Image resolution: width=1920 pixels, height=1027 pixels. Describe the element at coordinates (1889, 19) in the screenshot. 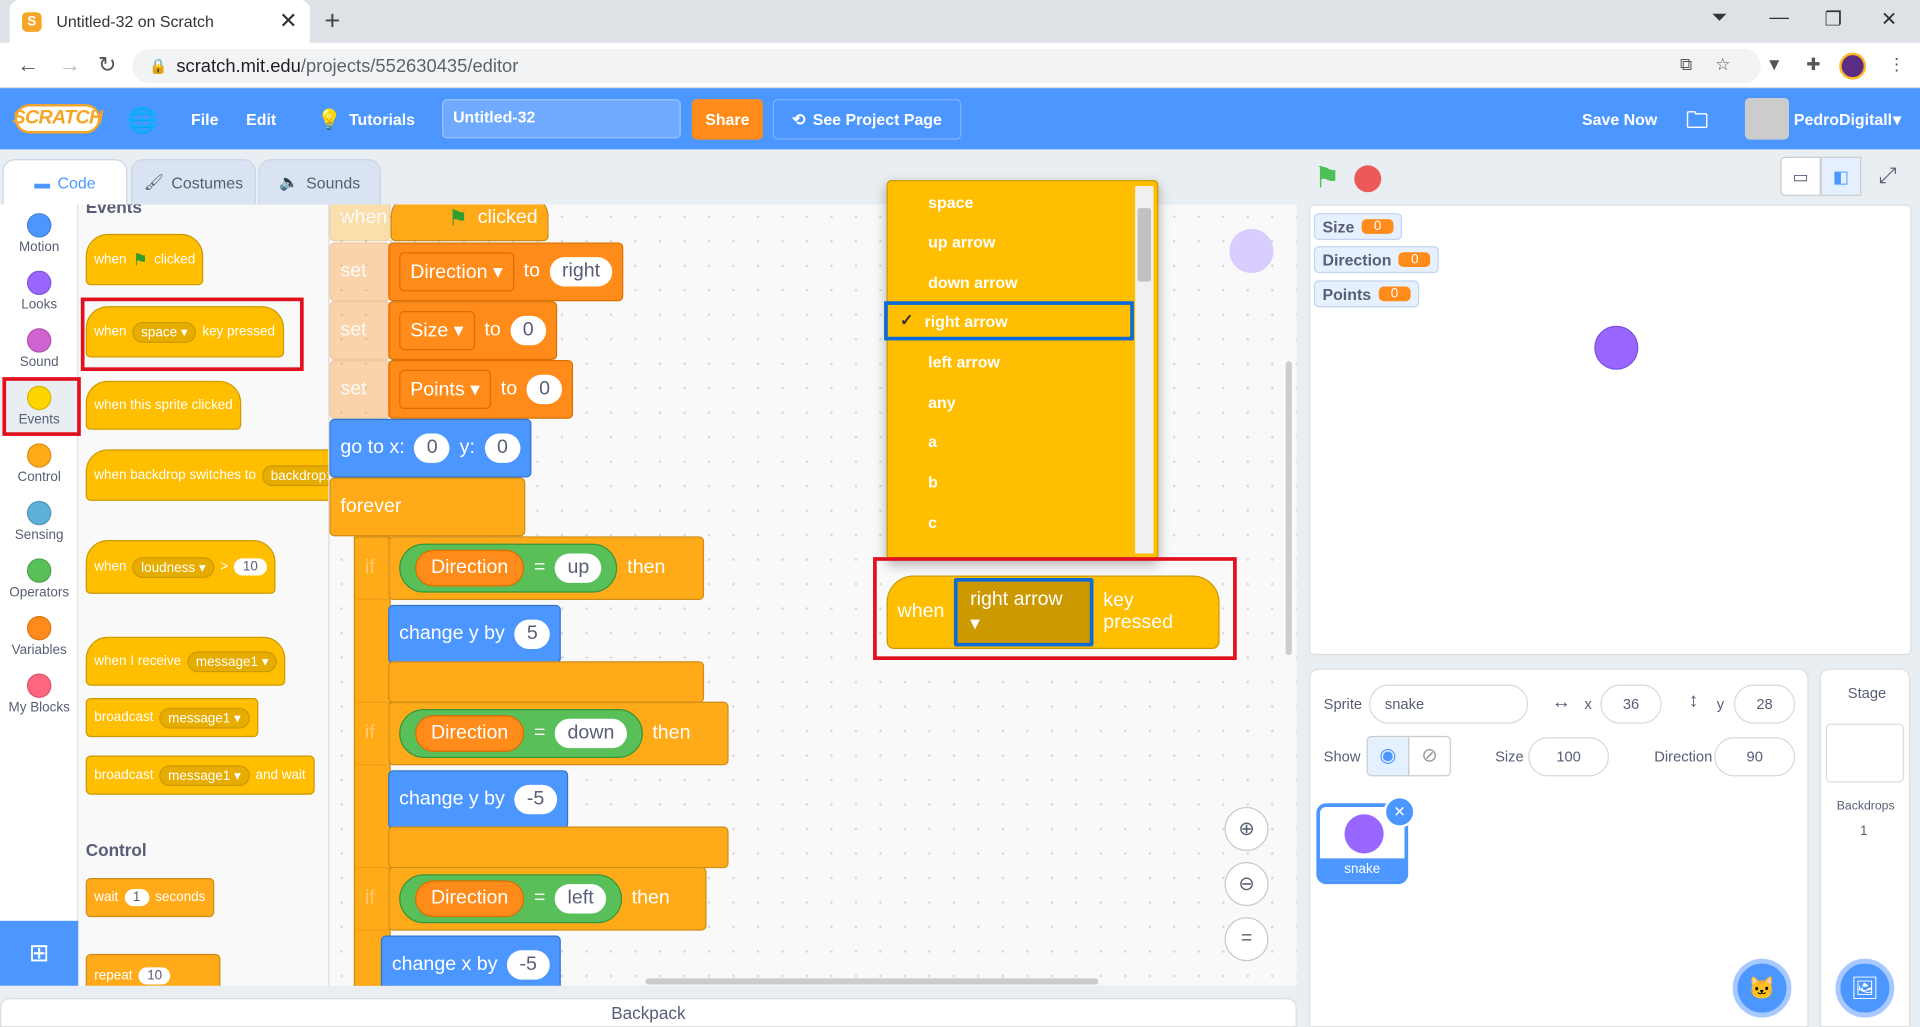

I see `close-window-icon: ✕` at that location.